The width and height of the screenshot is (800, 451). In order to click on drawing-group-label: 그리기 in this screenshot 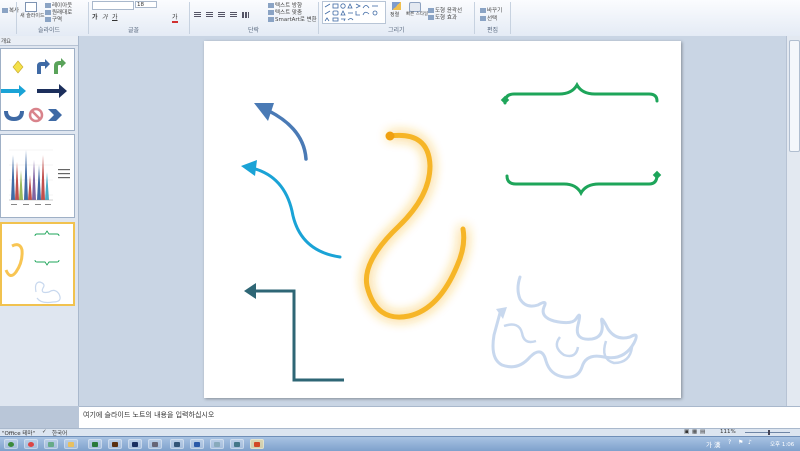, I will do `click(396, 30)`.